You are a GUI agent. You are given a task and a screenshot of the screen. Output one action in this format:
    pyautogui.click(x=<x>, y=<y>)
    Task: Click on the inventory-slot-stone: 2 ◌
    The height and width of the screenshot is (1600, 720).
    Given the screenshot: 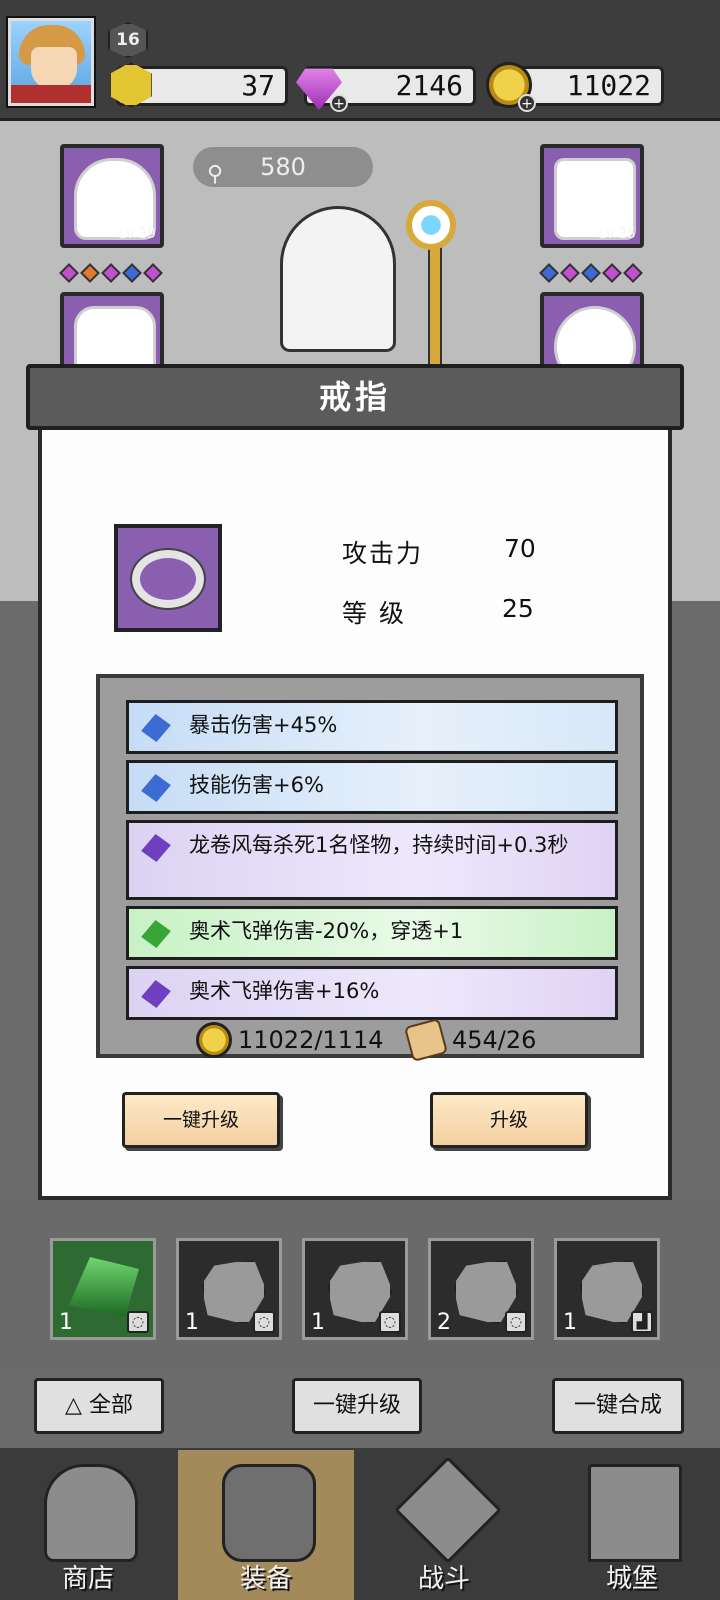 What is the action you would take?
    pyautogui.click(x=481, y=1289)
    